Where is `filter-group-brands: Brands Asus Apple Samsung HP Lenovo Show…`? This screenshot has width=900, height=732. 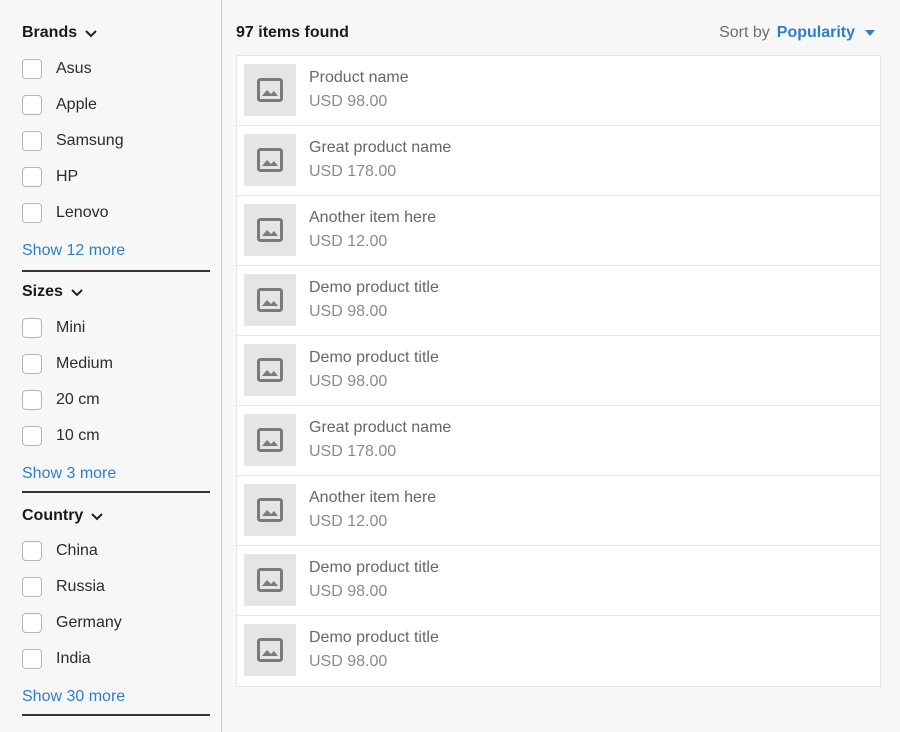 filter-group-brands: Brands Asus Apple Samsung HP Lenovo Show… is located at coordinates (116, 147).